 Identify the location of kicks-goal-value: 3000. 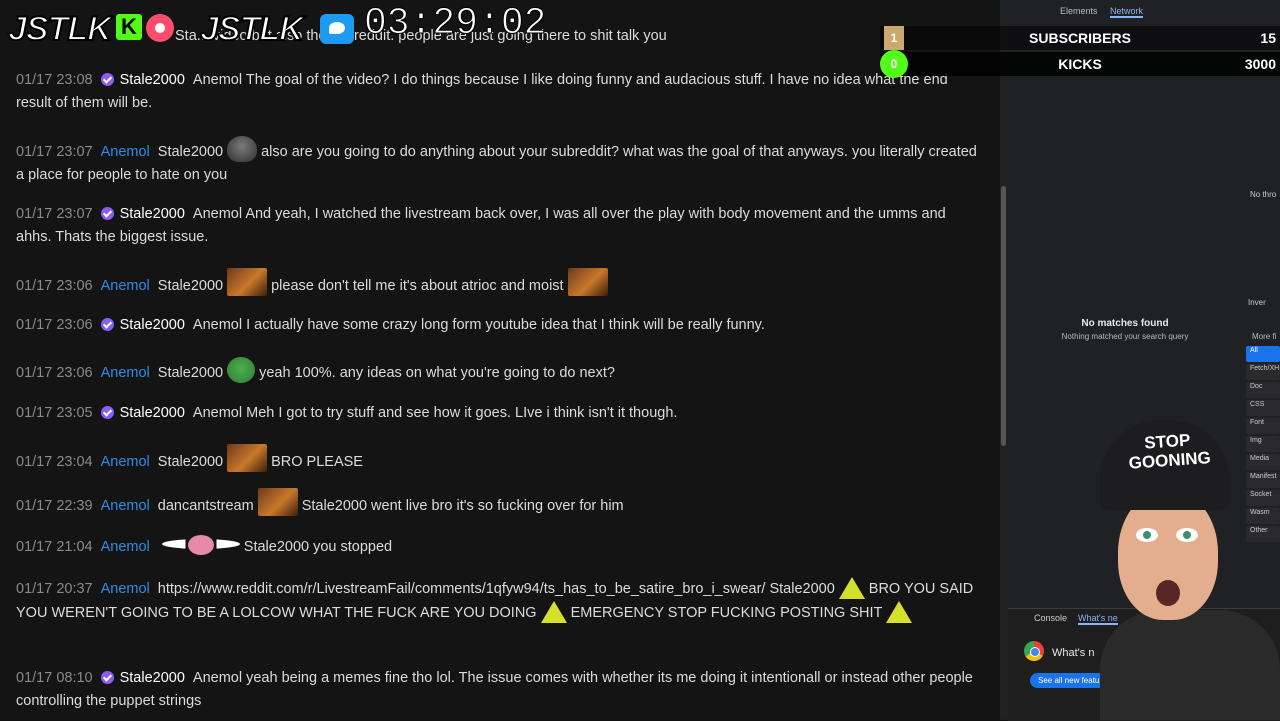
(1260, 64).